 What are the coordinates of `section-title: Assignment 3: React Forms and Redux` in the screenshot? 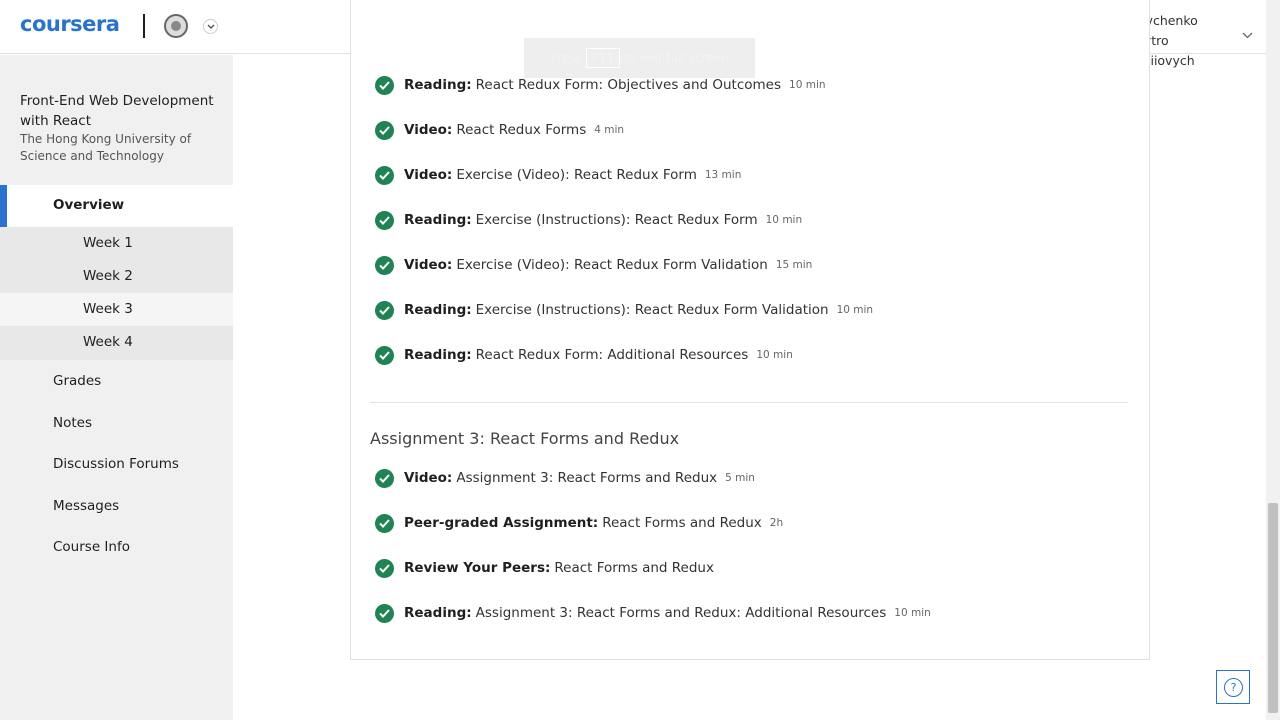 It's located at (525, 438).